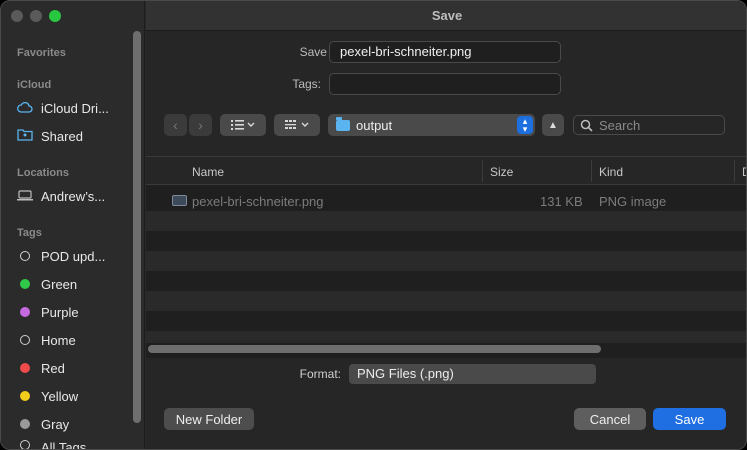 This screenshot has height=450, width=747. Describe the element at coordinates (649, 125) in the screenshot. I see `search-field: Search` at that location.